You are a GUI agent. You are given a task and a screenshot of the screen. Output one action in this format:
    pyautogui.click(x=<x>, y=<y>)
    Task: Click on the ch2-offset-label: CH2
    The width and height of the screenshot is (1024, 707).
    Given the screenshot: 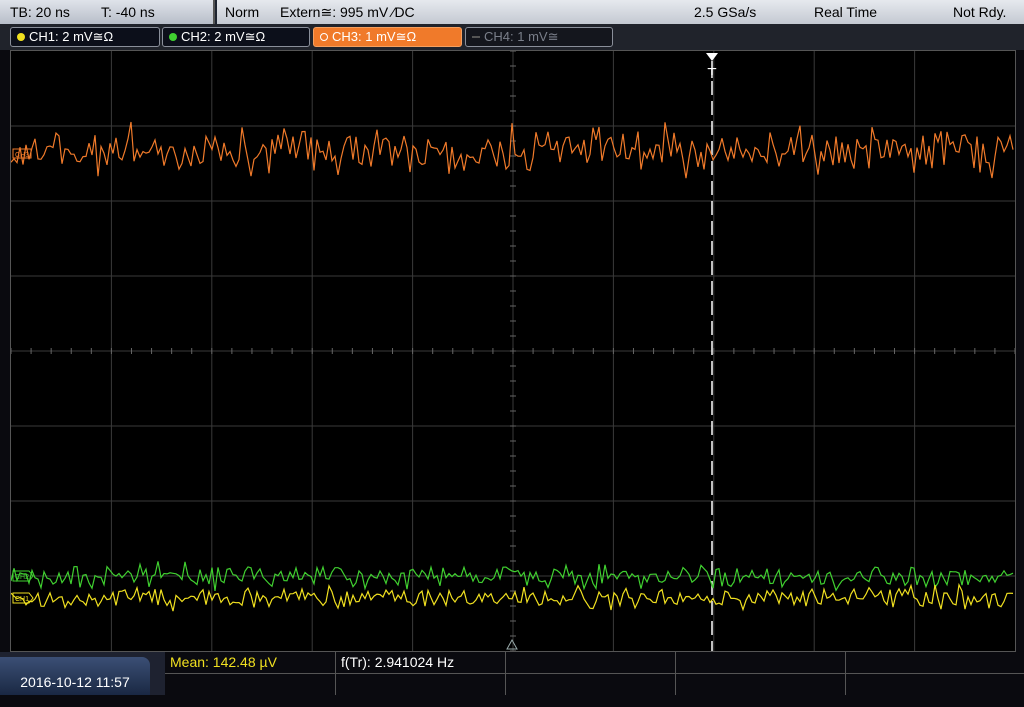 What is the action you would take?
    pyautogui.click(x=22, y=577)
    